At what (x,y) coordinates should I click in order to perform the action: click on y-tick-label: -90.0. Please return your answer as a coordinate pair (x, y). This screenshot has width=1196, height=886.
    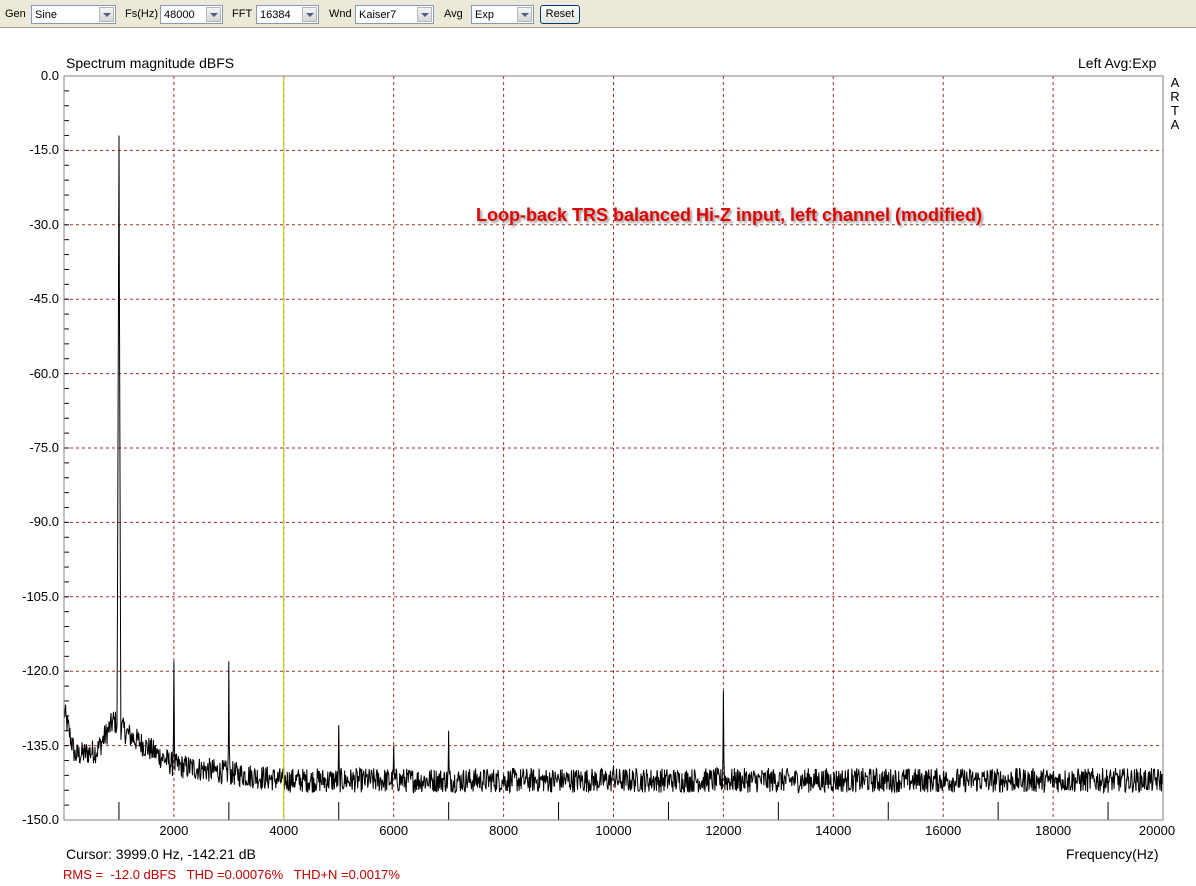
    Looking at the image, I should click on (44, 522).